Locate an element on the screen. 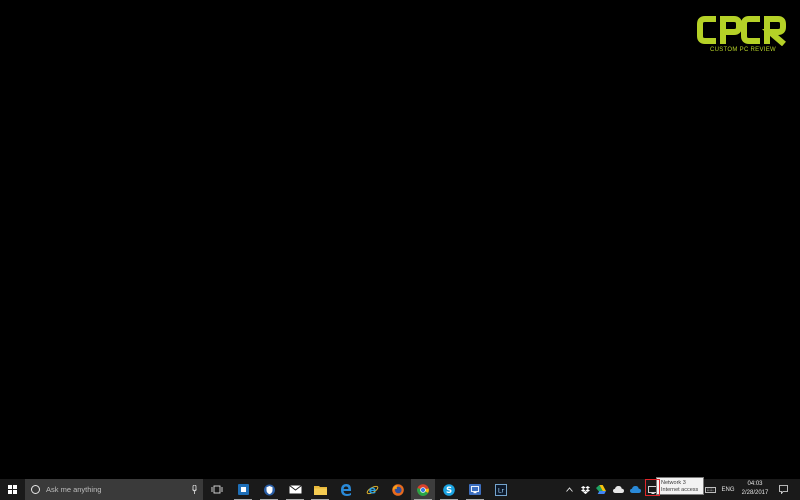 The height and width of the screenshot is (500, 800). network-tooltip: Network 3 Internet access is located at coordinates (680, 486).